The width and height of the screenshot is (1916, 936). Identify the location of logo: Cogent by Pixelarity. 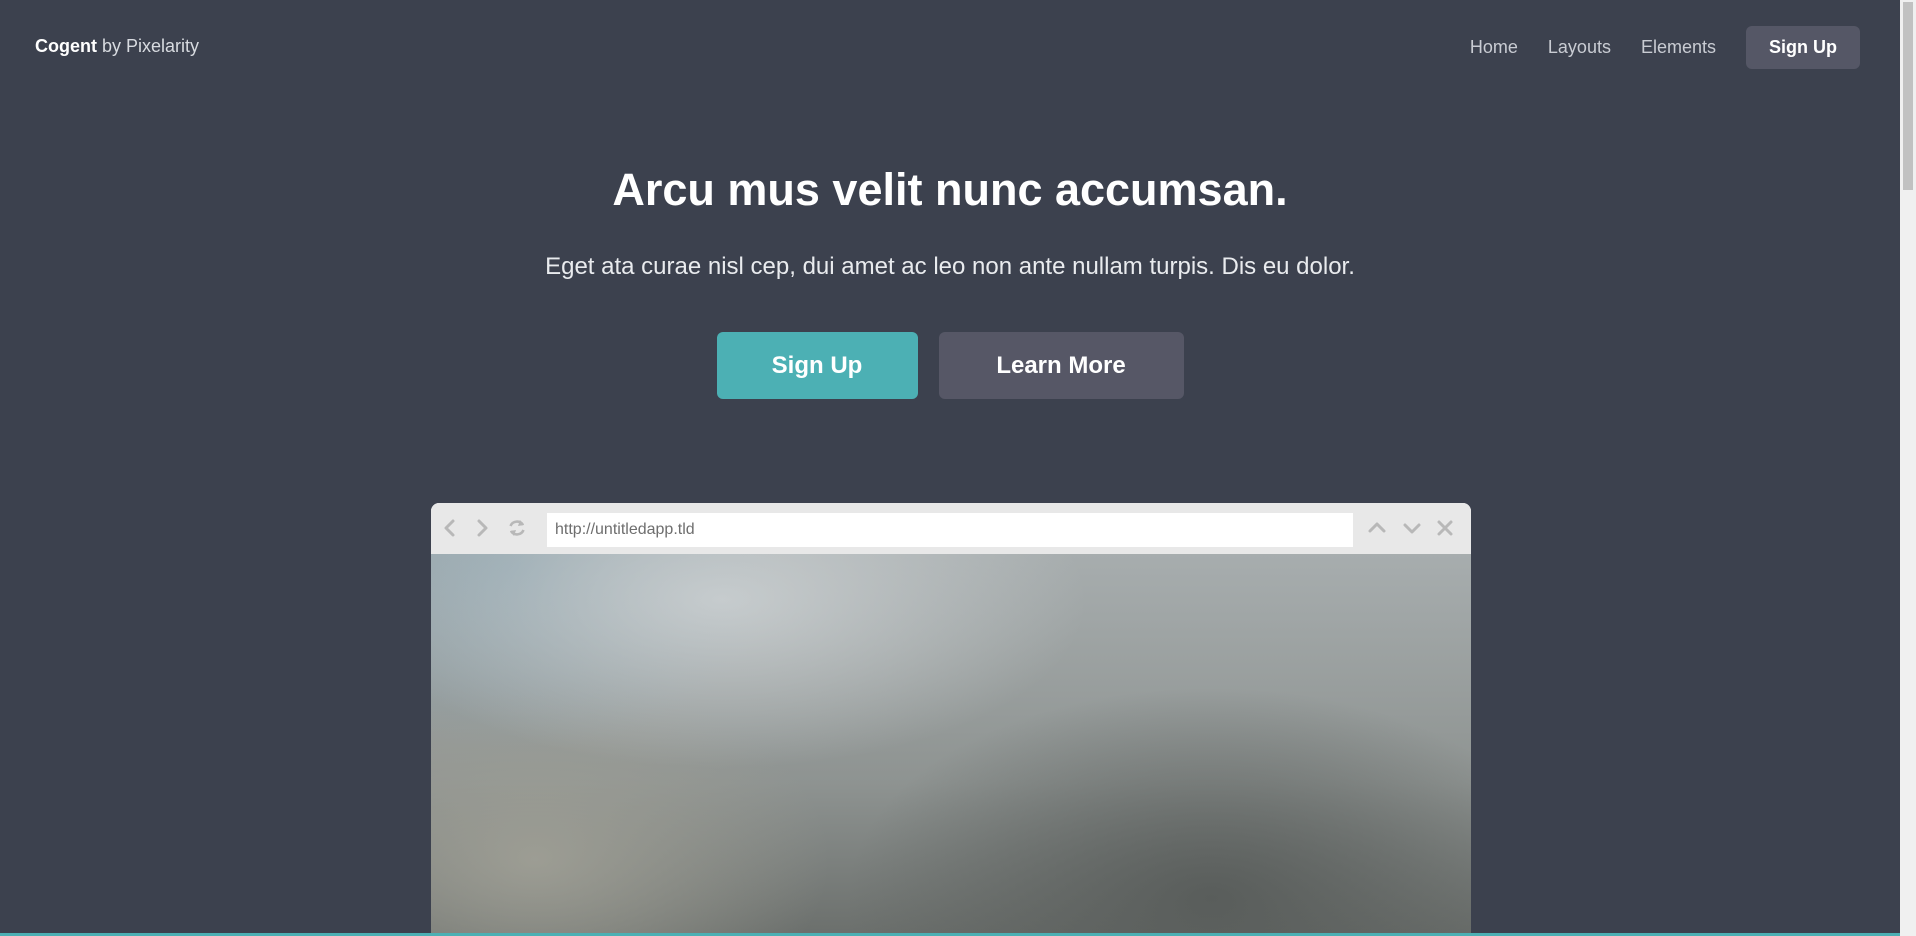
(117, 46).